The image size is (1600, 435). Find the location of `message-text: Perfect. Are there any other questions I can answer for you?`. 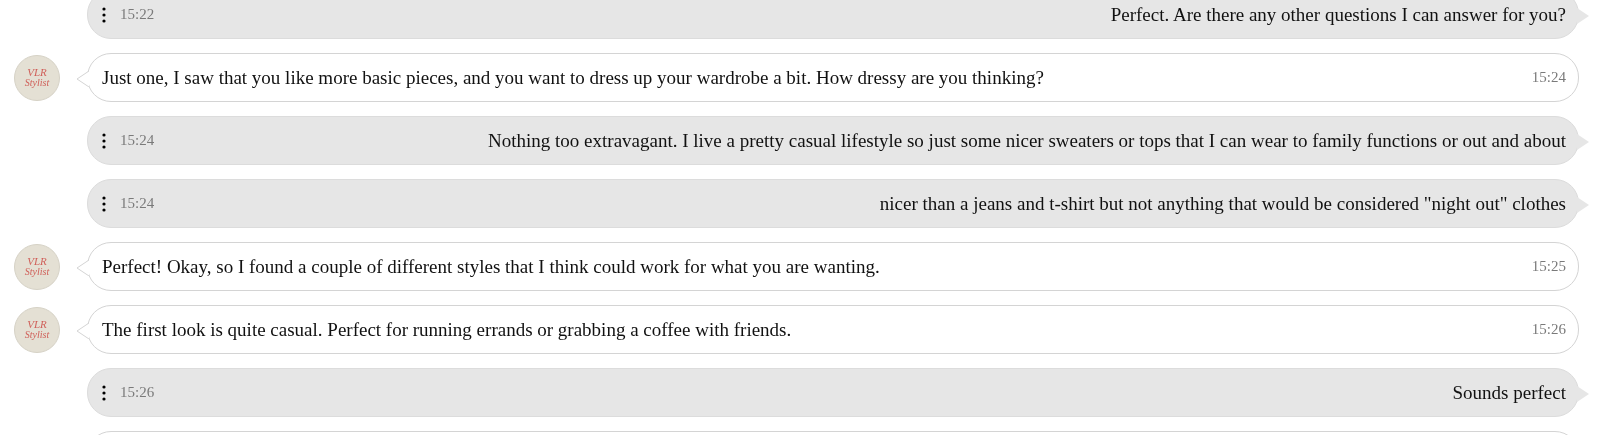

message-text: Perfect. Are there any other questions I can answer for you? is located at coordinates (1337, 14).